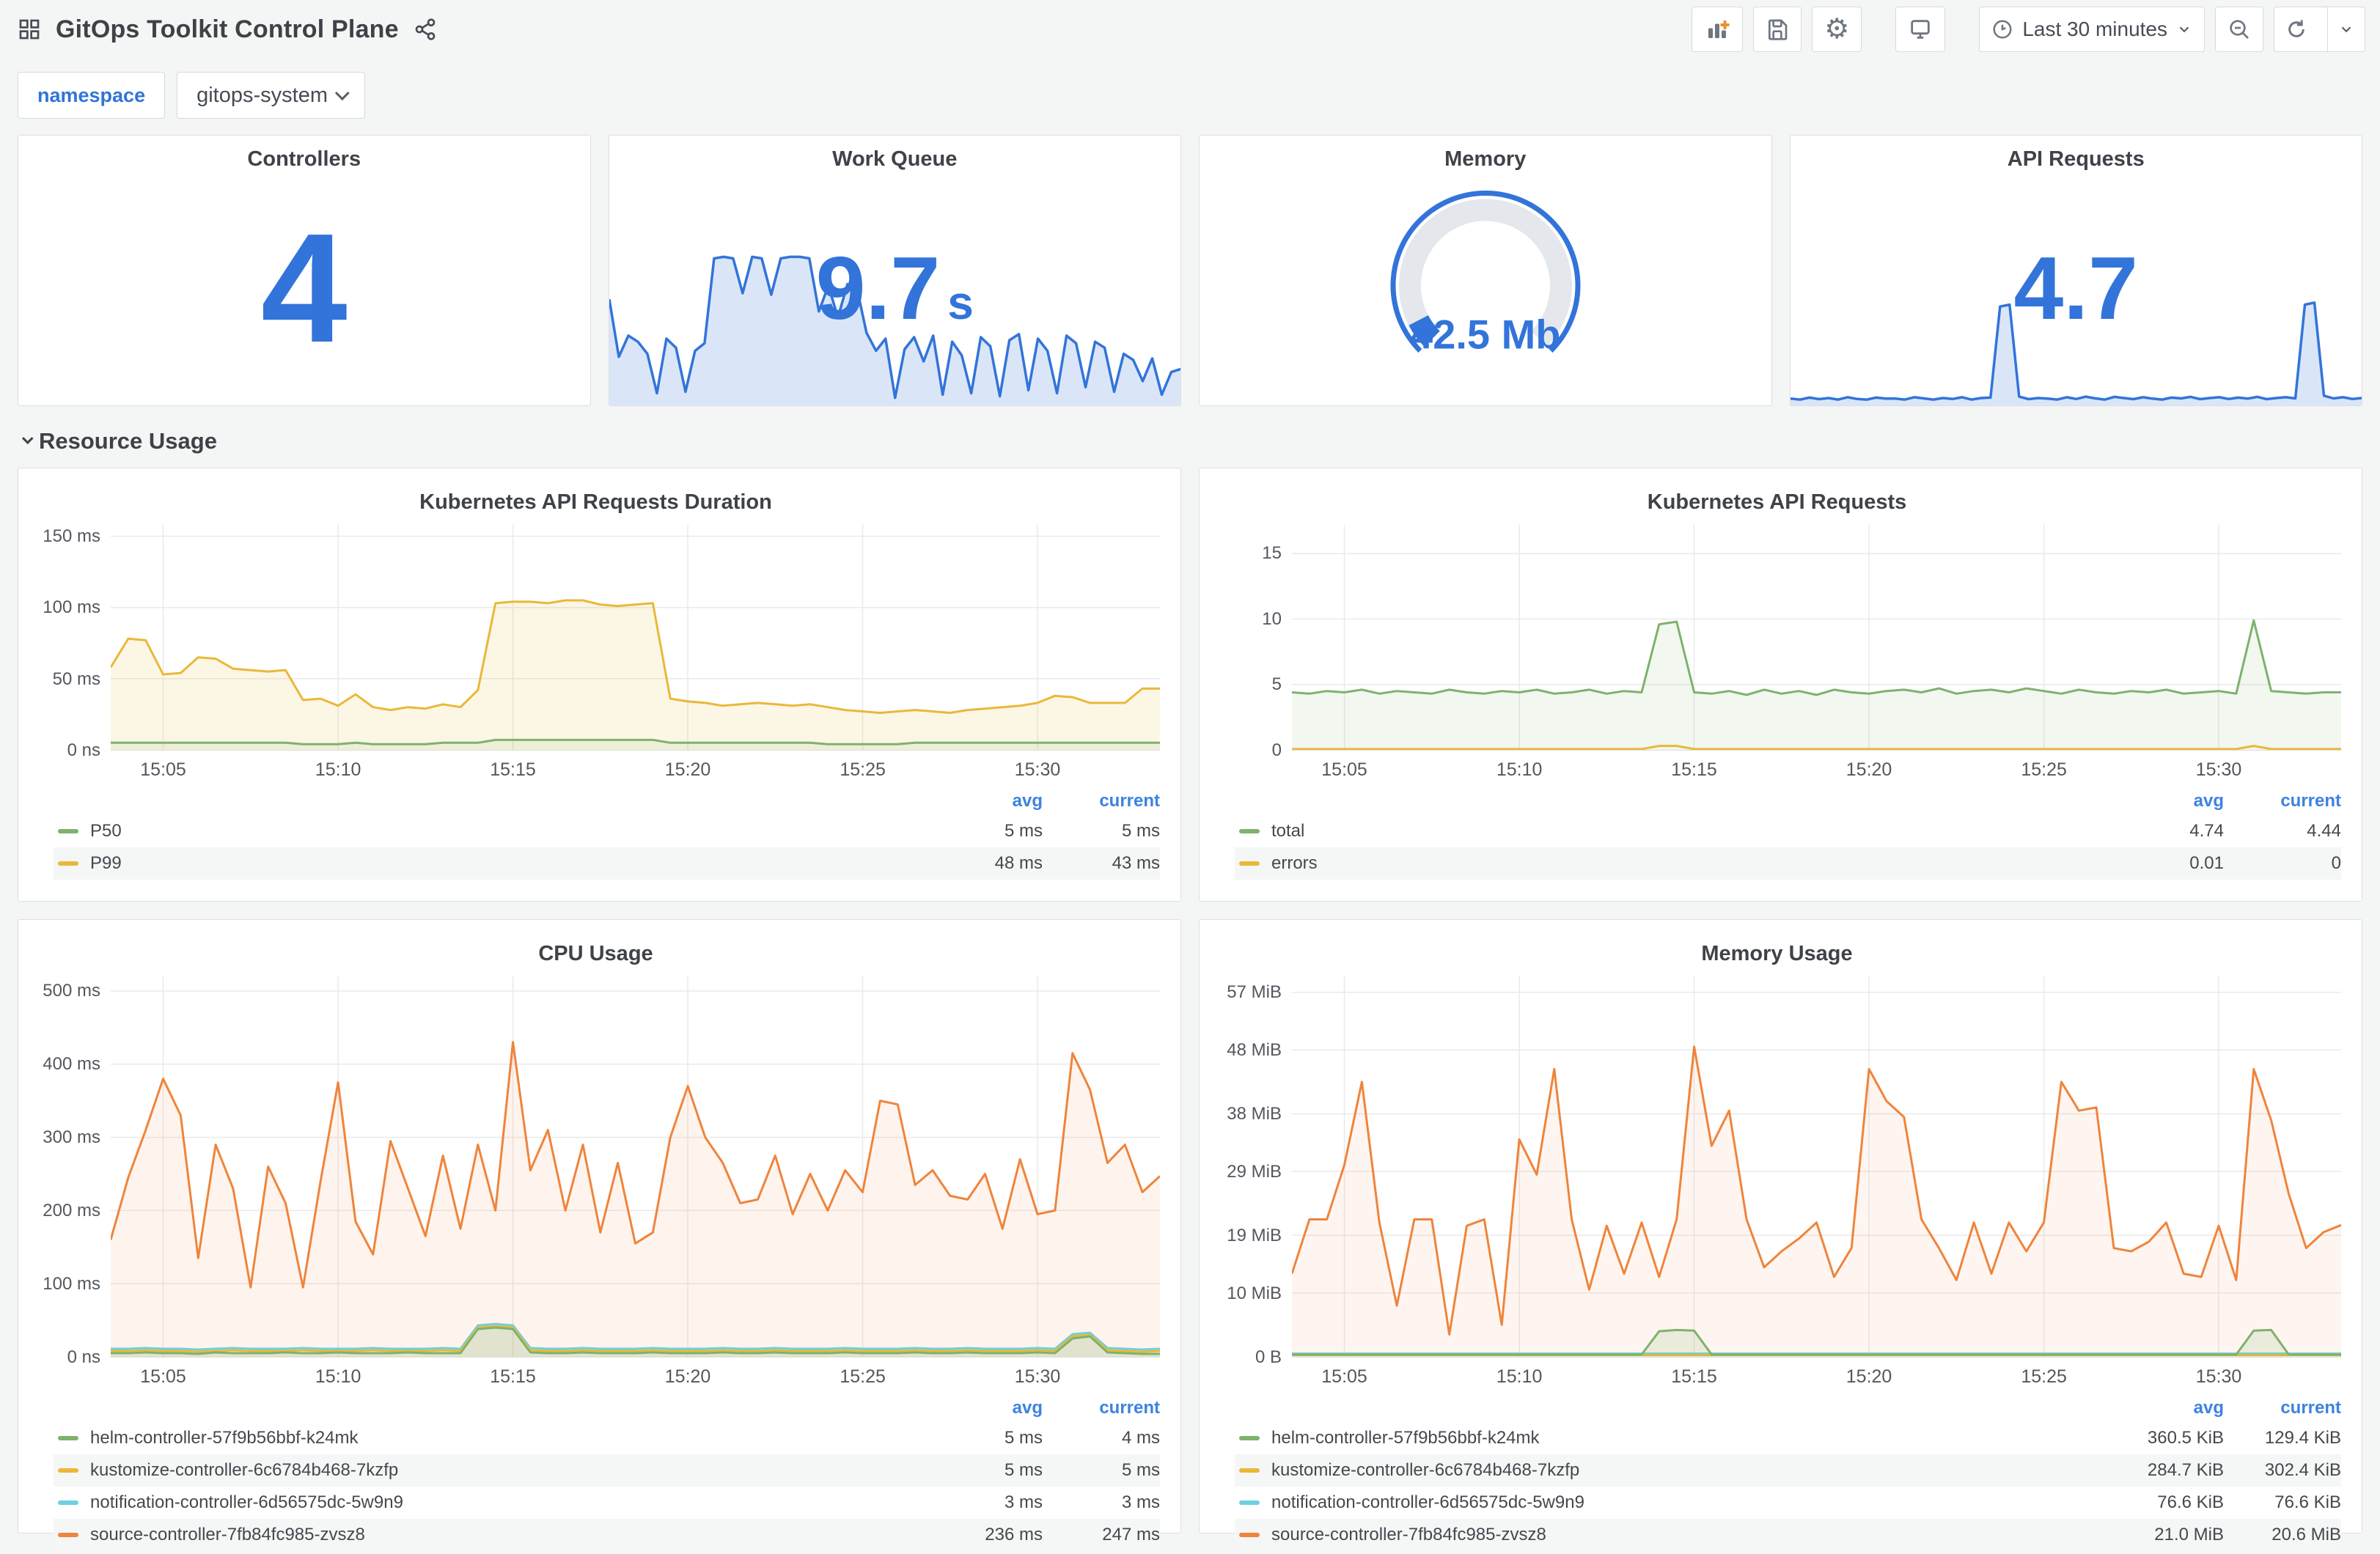 Image resolution: width=2380 pixels, height=1554 pixels. What do you see at coordinates (2075, 270) in the screenshot?
I see `panel-api-requests: API Requests 4.7` at bounding box center [2075, 270].